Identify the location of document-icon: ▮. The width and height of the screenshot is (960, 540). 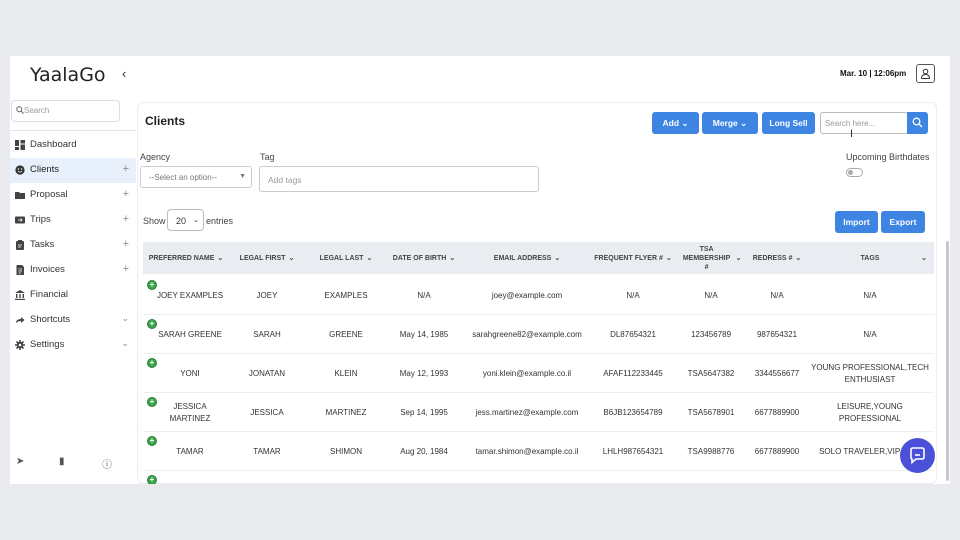
(62, 461).